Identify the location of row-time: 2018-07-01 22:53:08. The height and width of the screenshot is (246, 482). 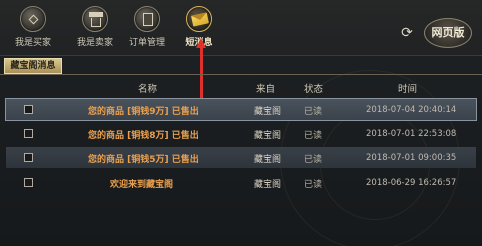
(411, 134).